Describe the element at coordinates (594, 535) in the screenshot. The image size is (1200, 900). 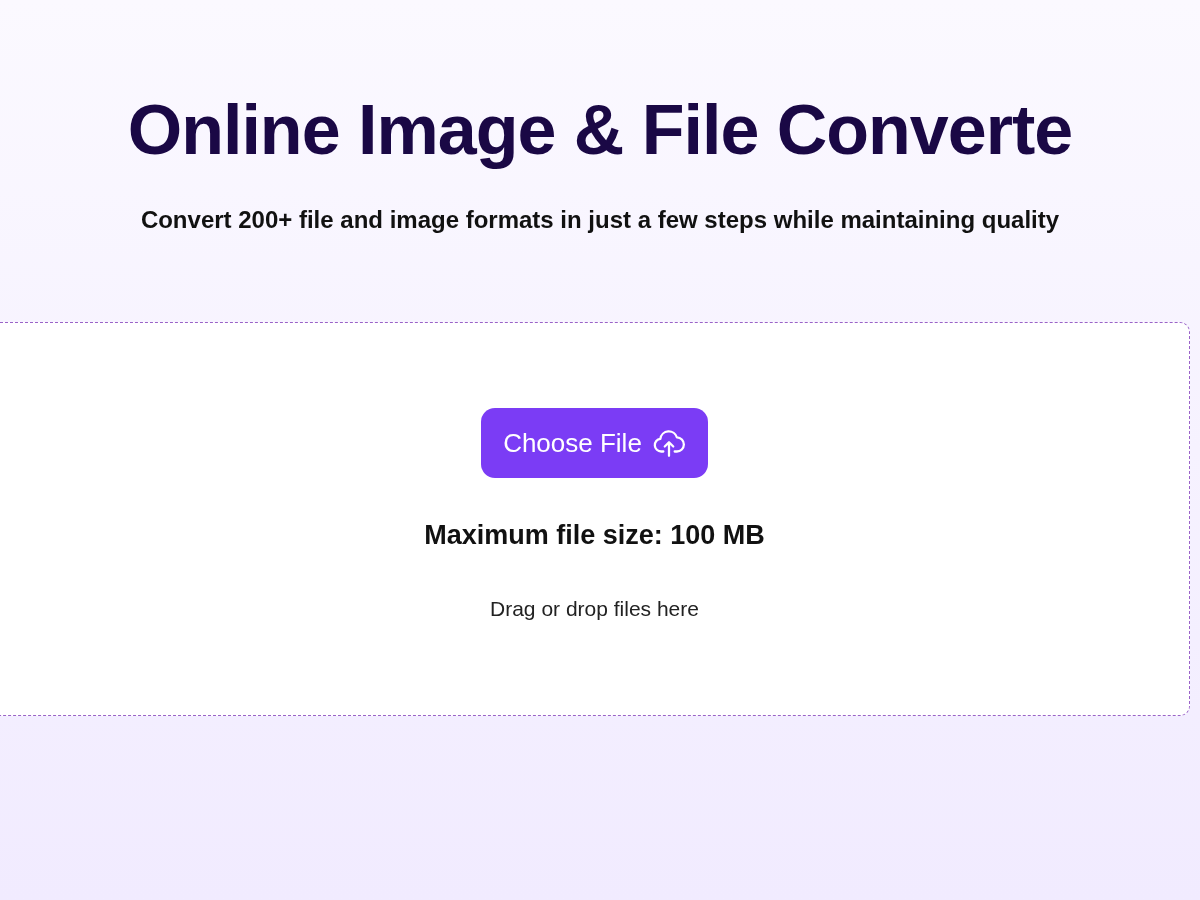
I see `max-file-size: Maximum file size: 100 MB` at that location.